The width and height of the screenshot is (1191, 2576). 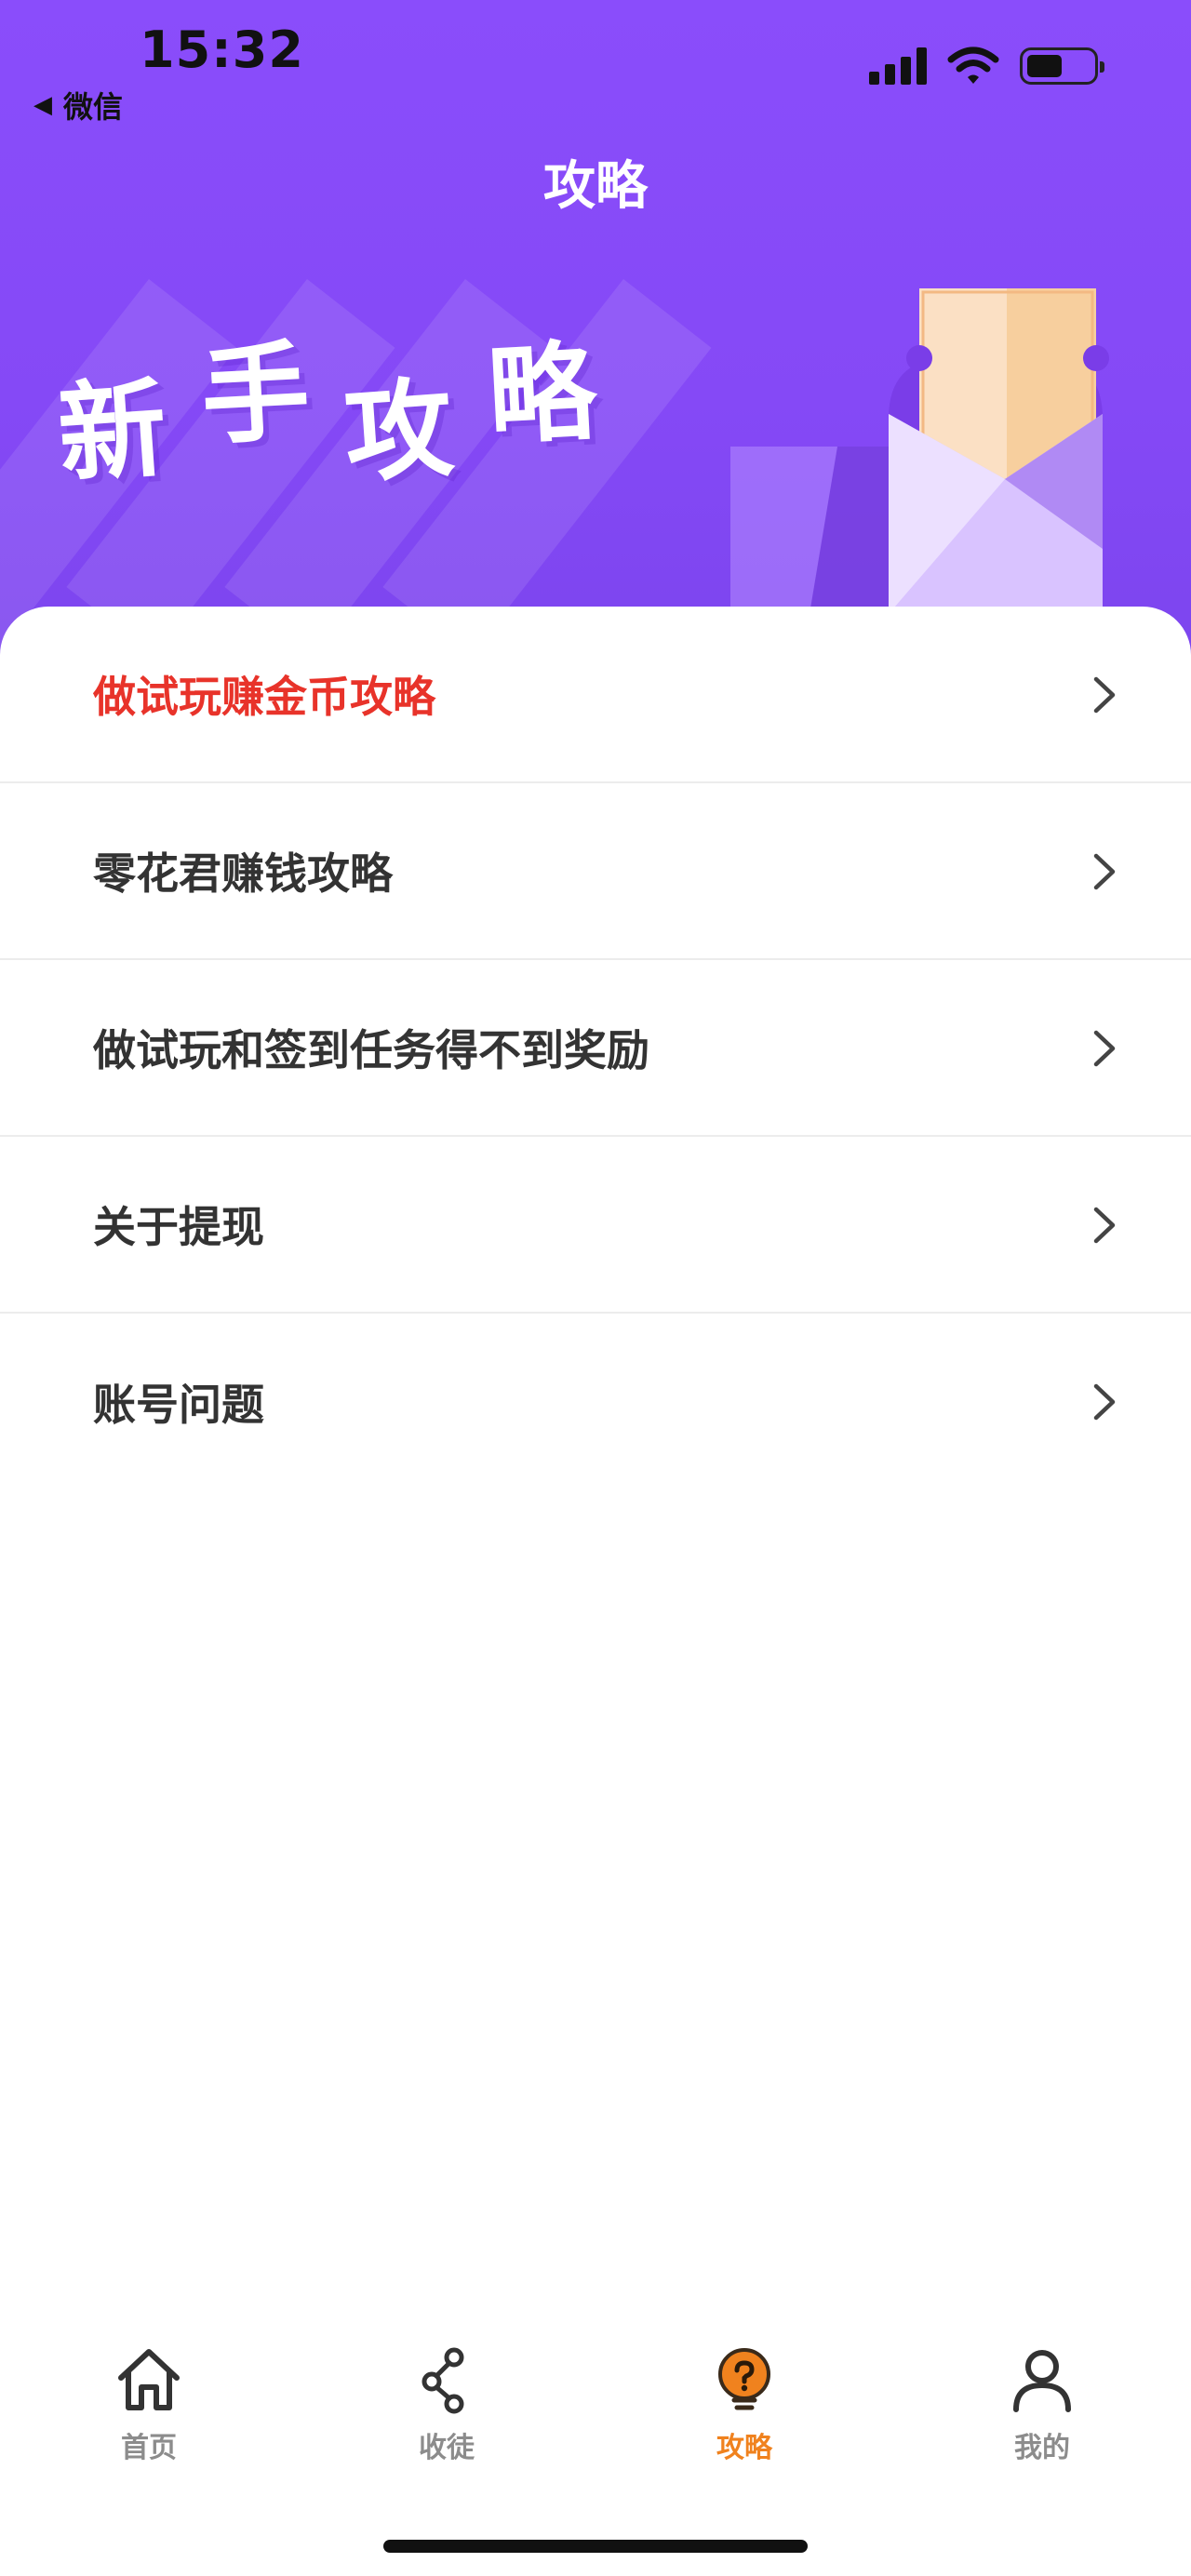 I want to click on status-time: 15:32, so click(x=222, y=49).